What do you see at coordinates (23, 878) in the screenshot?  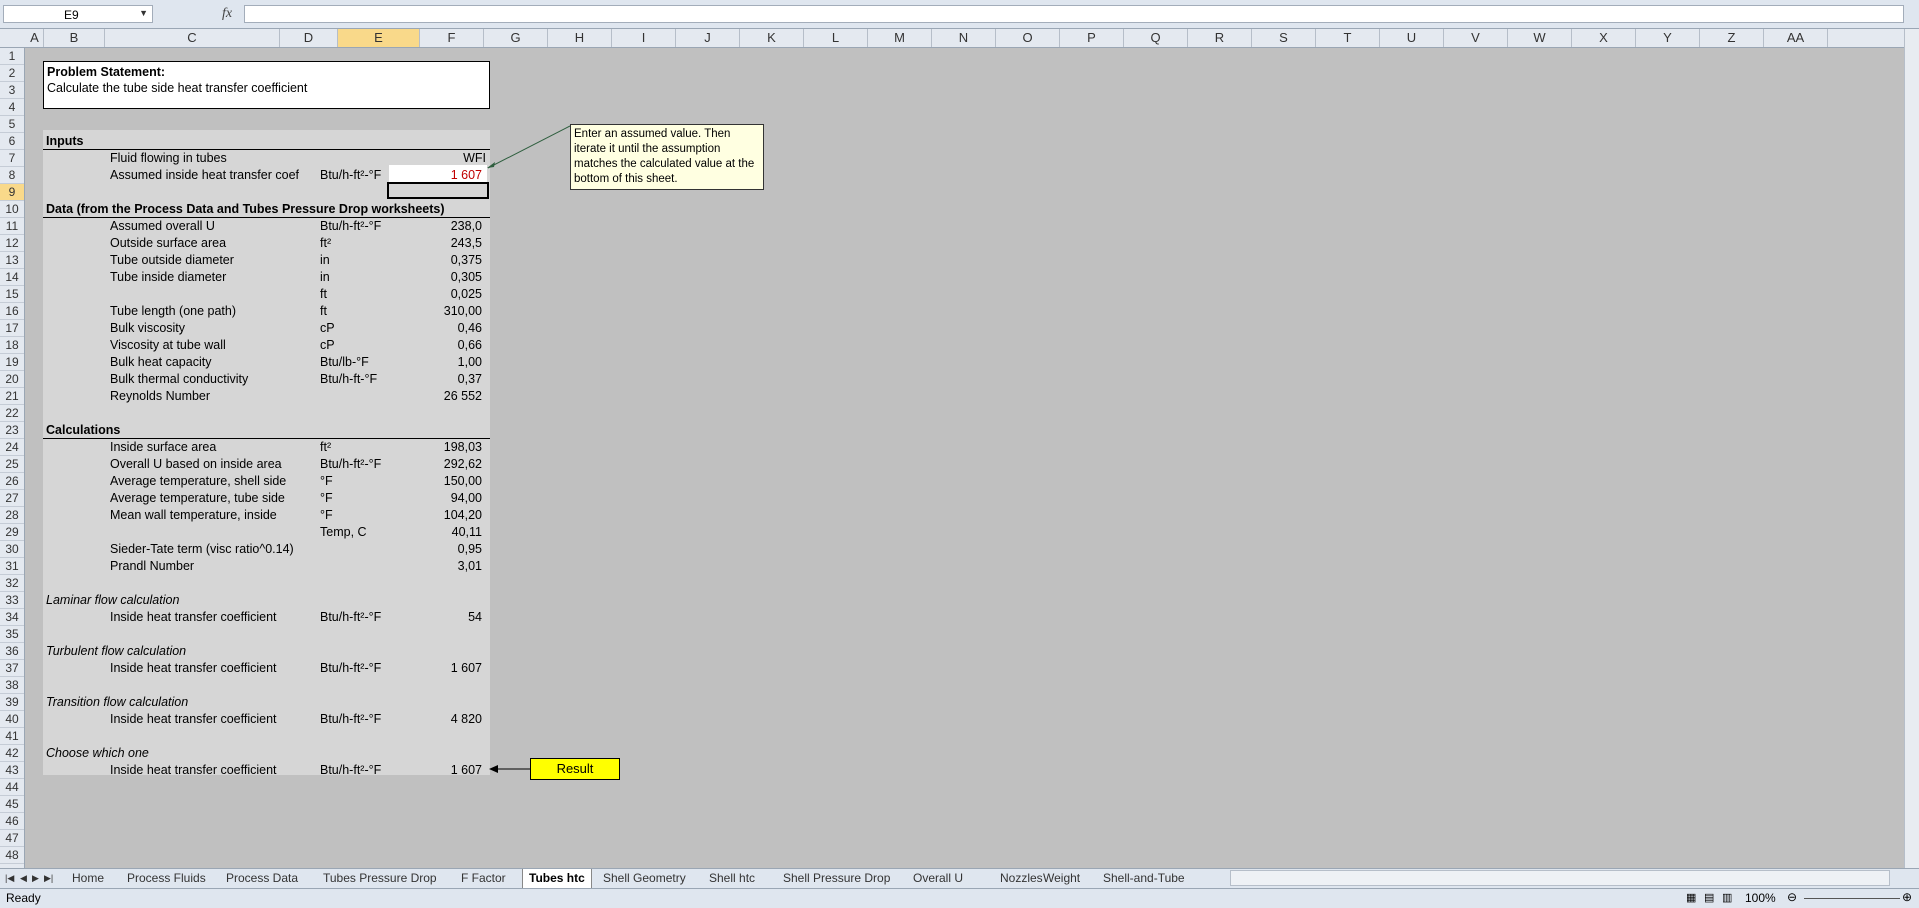 I see `prev-sheet-icon: ◀` at bounding box center [23, 878].